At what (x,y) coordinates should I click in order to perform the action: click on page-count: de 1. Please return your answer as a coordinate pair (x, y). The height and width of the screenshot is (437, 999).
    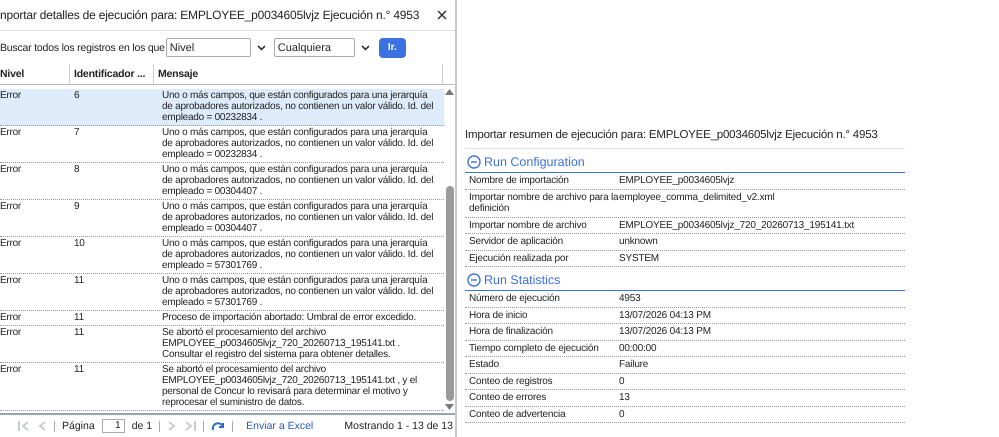
    Looking at the image, I should click on (142, 426).